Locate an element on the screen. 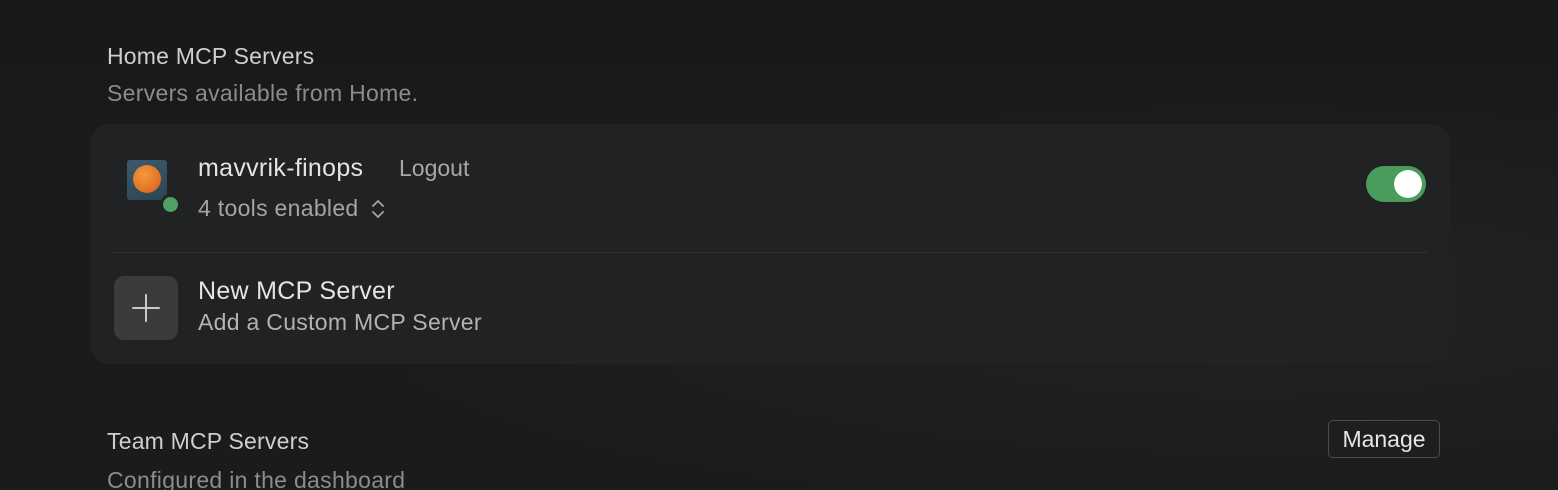  status-connected-icon is located at coordinates (170, 204).